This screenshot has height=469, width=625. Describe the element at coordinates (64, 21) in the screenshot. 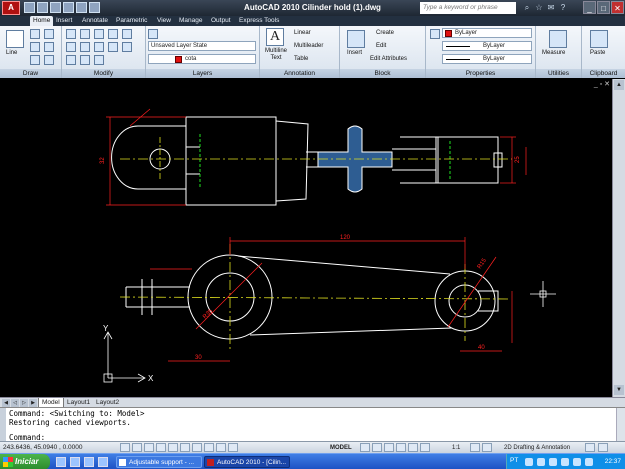

I see `tab-insert: Insert` at that location.